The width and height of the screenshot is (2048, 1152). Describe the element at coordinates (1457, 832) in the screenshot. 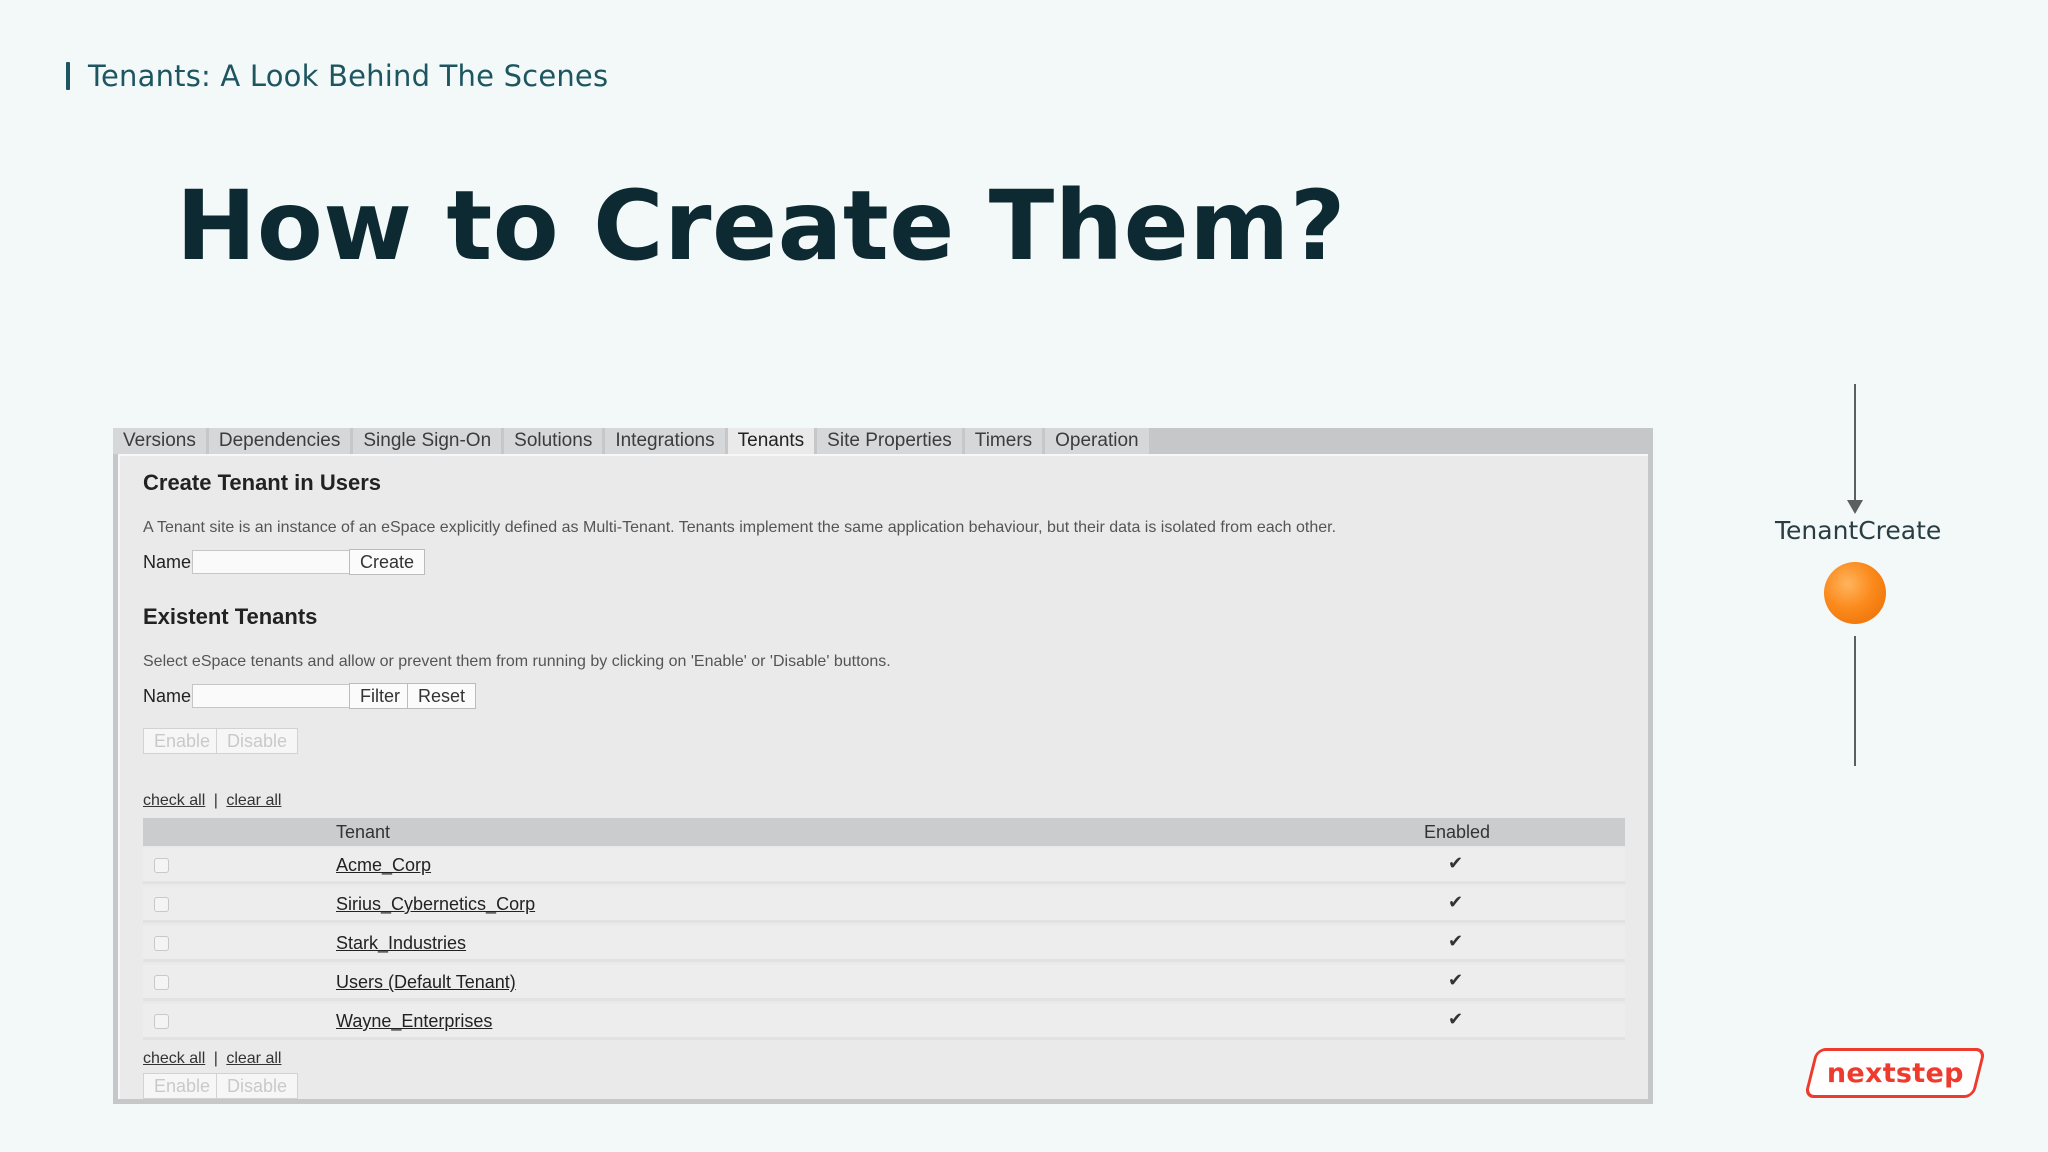

I see `column-header-enabled: Enabled` at that location.